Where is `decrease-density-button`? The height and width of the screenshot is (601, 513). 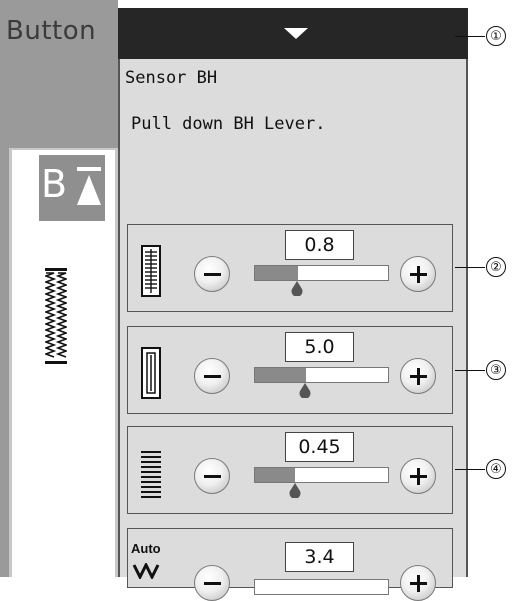
decrease-density-button is located at coordinates (212, 476).